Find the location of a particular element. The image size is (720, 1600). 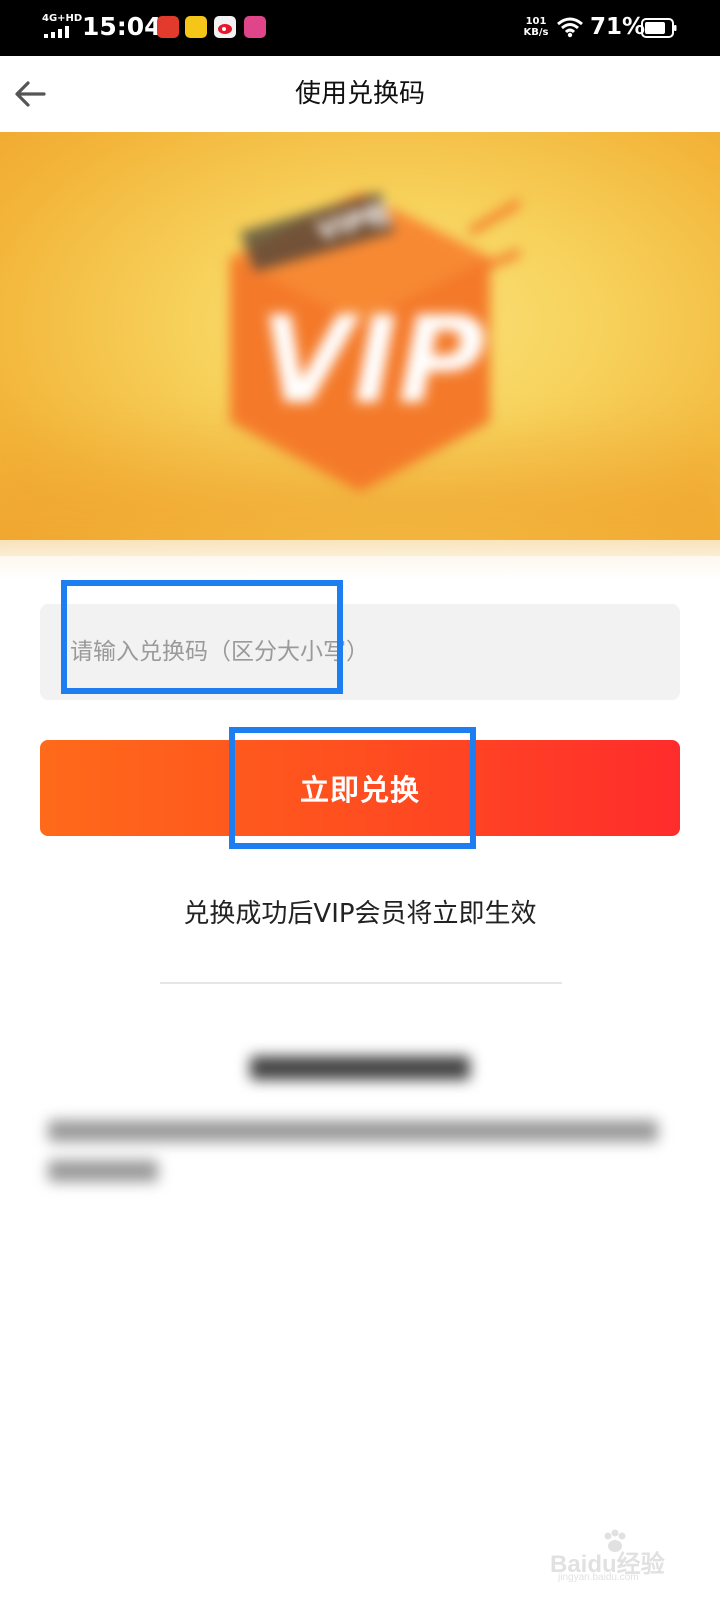

baidu-watermark: Baidu经验 jingyan.baidu.com is located at coordinates (620, 1555).